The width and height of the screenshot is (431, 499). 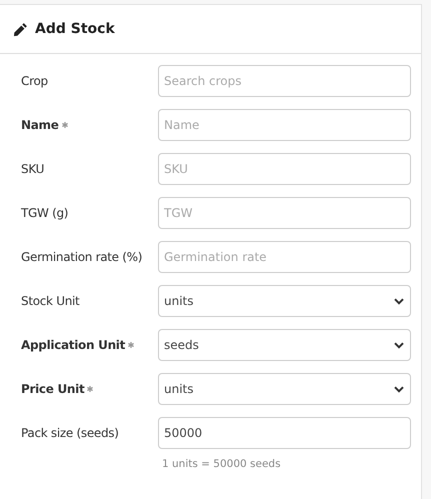 What do you see at coordinates (284, 169) in the screenshot?
I see `input-field: SKU` at bounding box center [284, 169].